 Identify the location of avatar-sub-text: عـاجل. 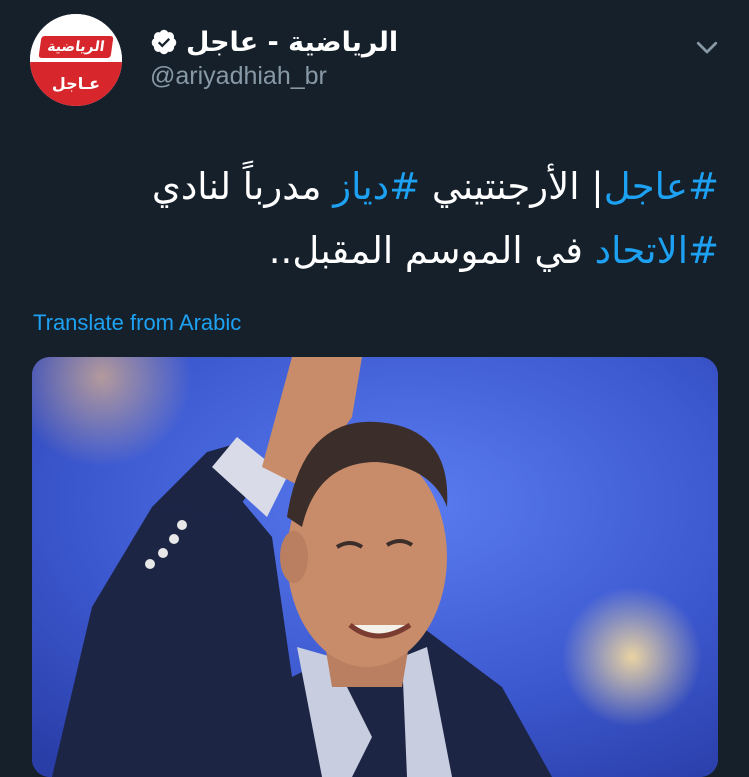
(76, 83).